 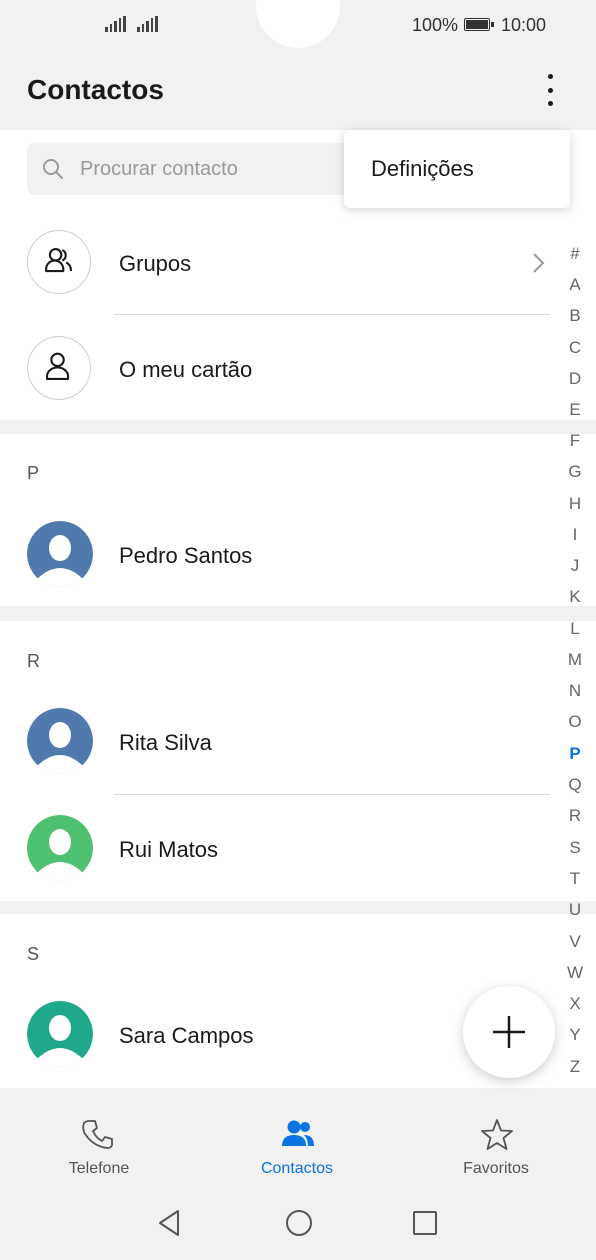 What do you see at coordinates (95, 89) in the screenshot?
I see `page-title: Contactos` at bounding box center [95, 89].